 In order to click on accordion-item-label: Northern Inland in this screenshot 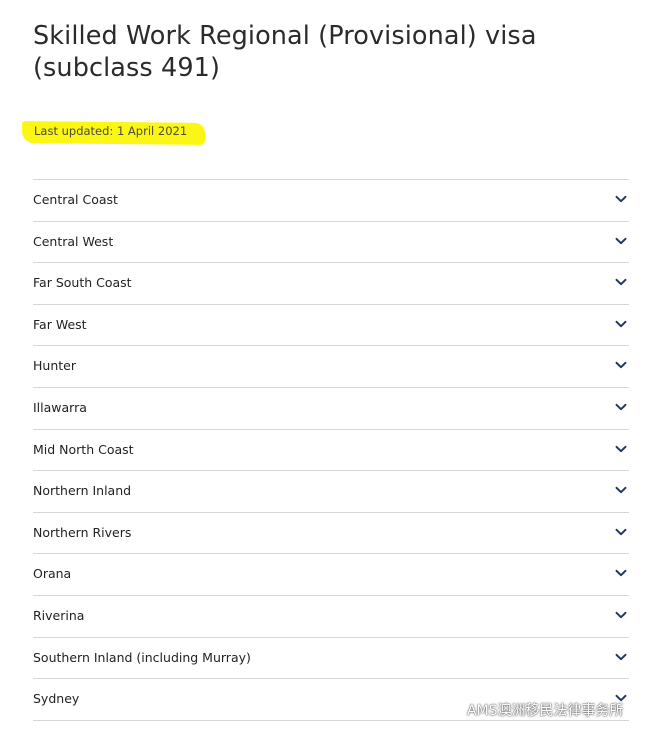, I will do `click(82, 491)`.